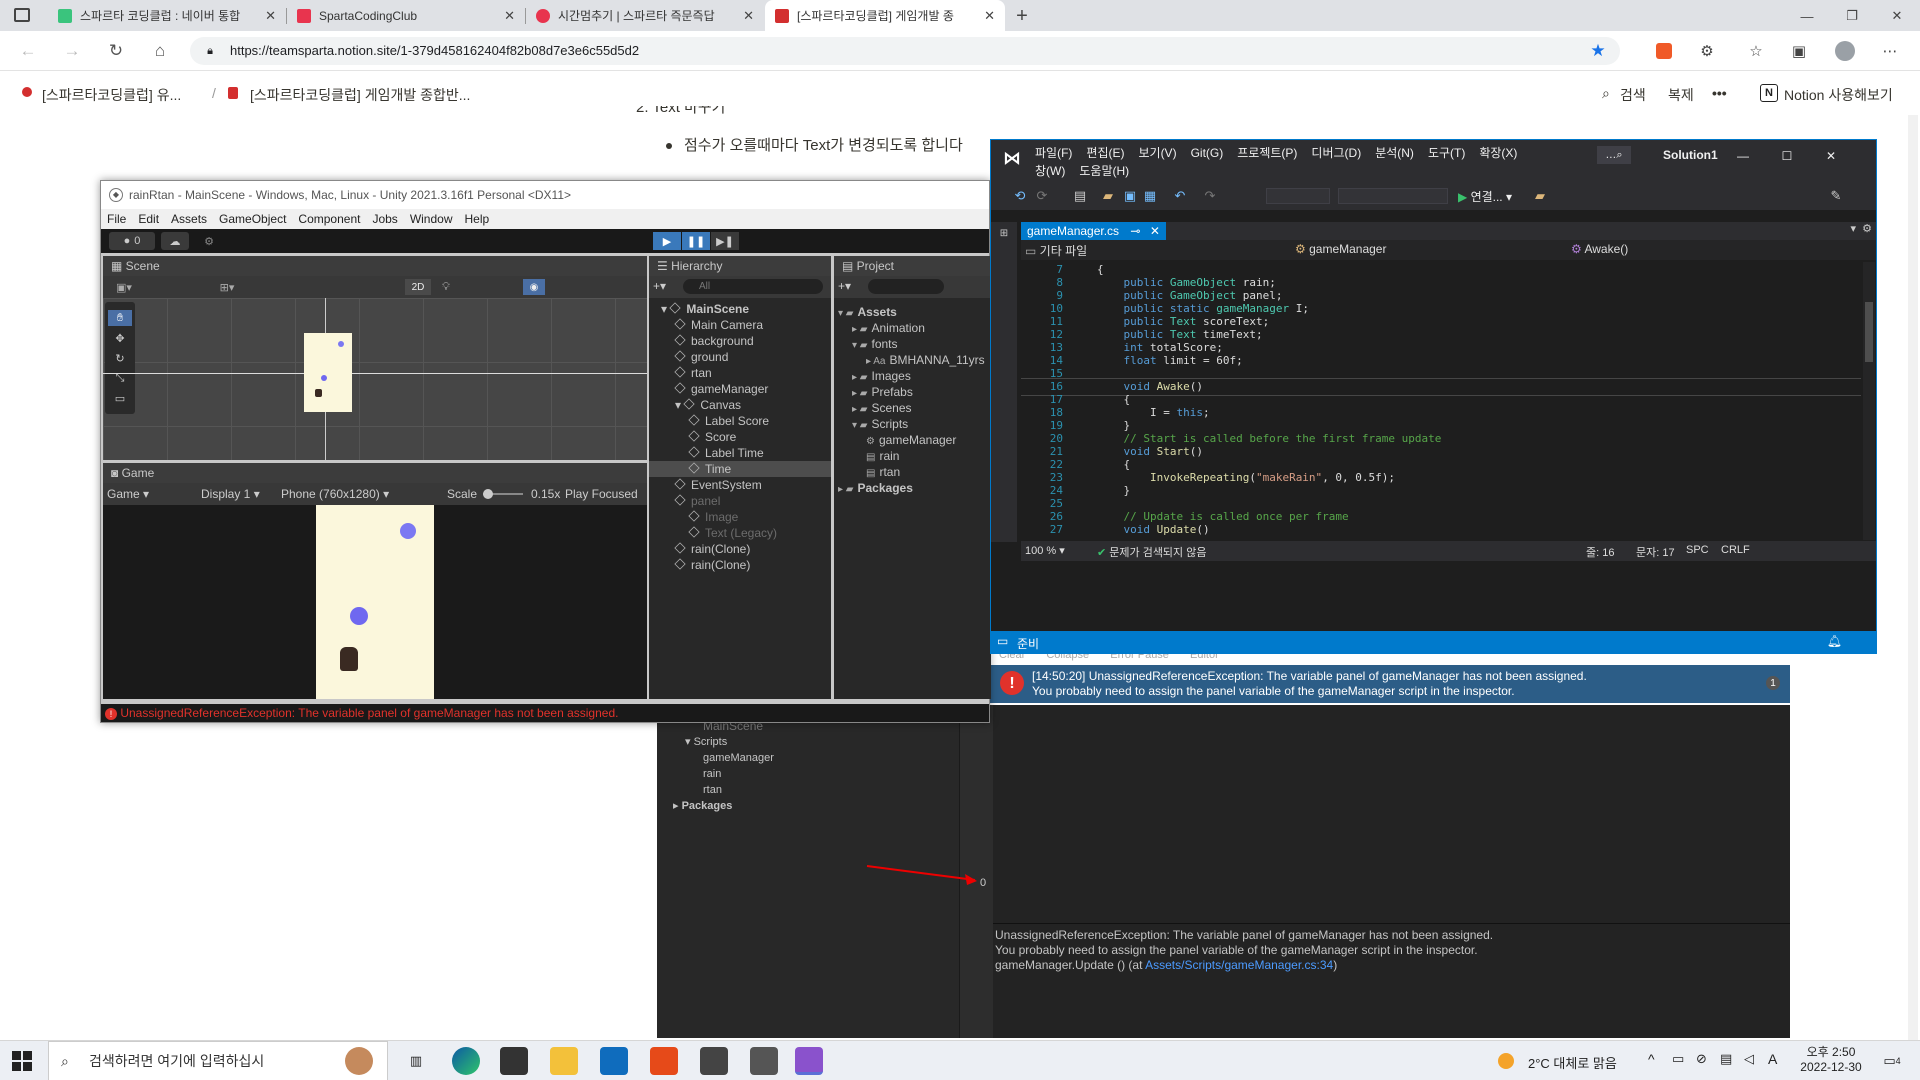 The width and height of the screenshot is (1920, 1080). Describe the element at coordinates (230, 494) in the screenshot. I see `display-dropdown: Display 1 ▾` at that location.